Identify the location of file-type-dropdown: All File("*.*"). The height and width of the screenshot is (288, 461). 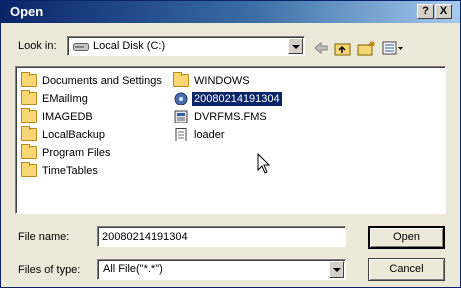
(221, 269).